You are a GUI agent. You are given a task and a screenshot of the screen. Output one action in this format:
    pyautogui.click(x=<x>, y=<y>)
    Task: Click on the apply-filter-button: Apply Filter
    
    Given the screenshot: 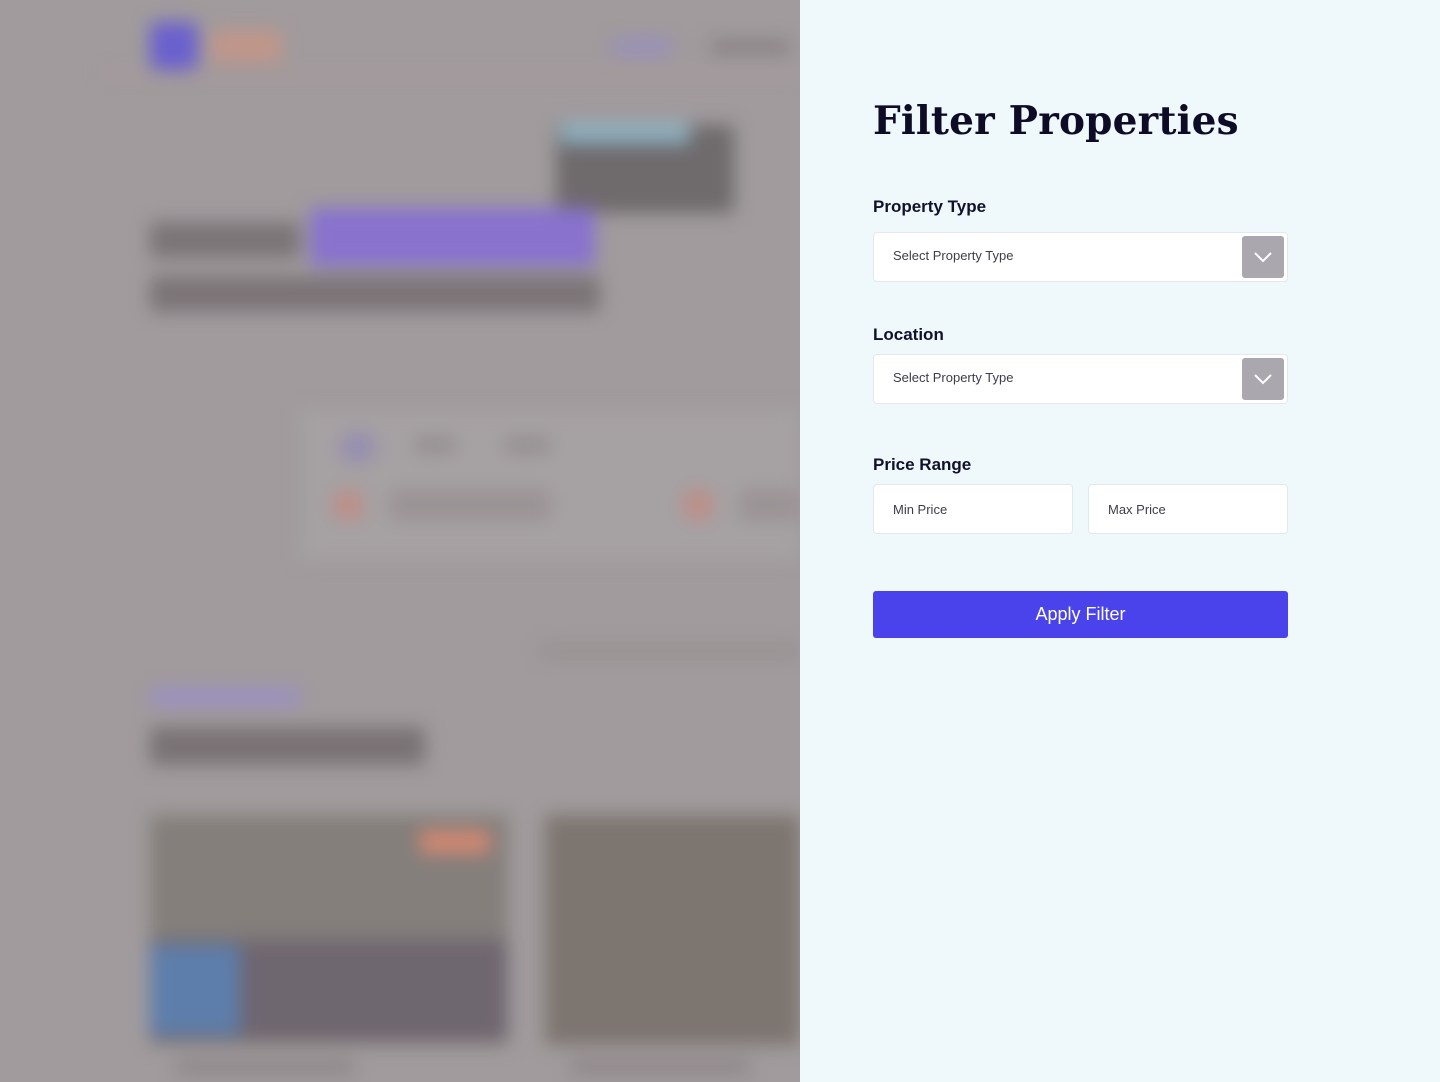 What is the action you would take?
    pyautogui.click(x=1080, y=614)
    